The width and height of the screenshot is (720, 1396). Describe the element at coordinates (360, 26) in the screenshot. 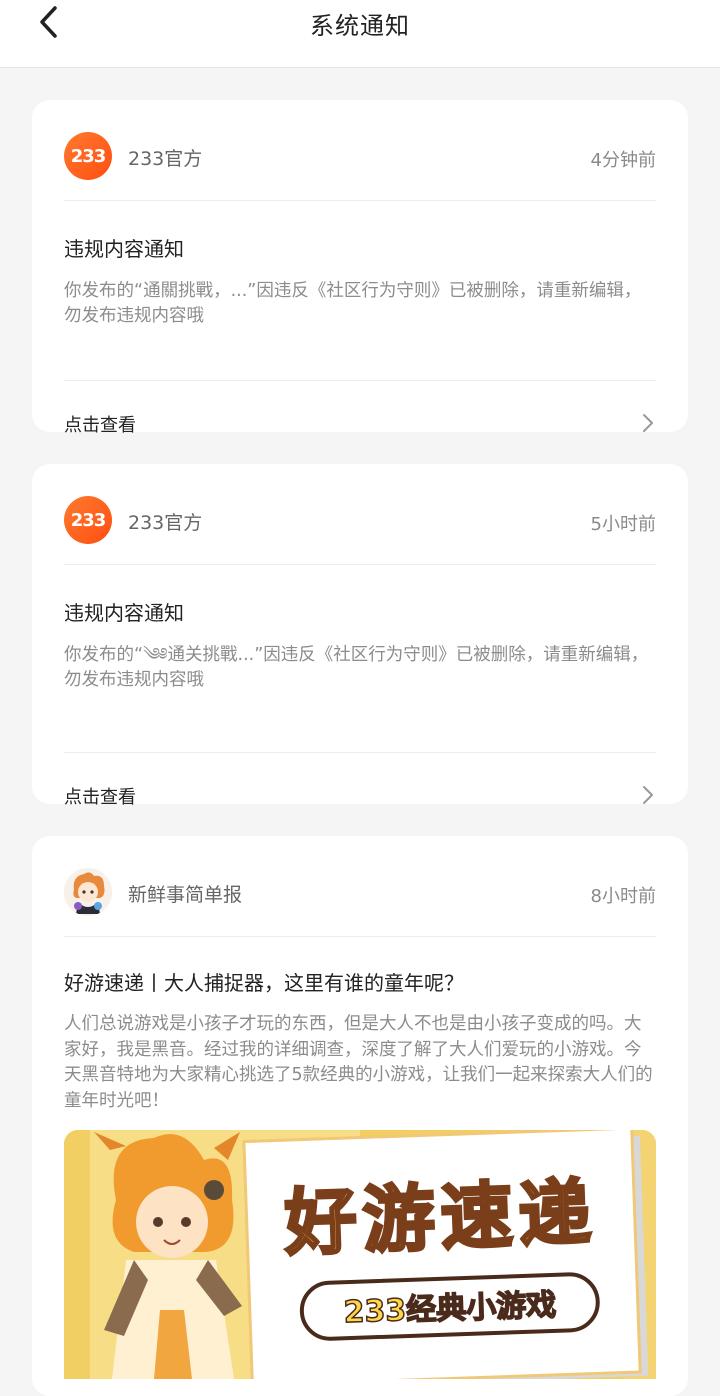

I see `page-title: 系统通知` at that location.